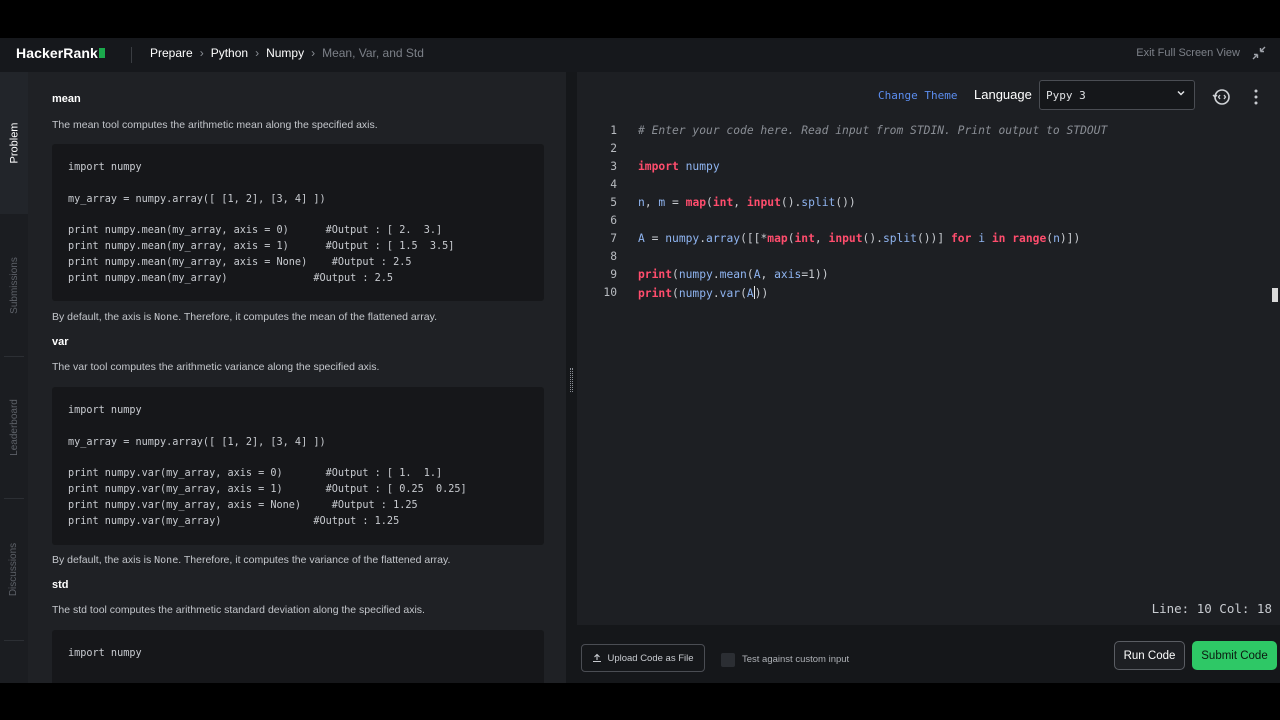 This screenshot has width=1280, height=720. What do you see at coordinates (14, 285) in the screenshot?
I see `tab-submissions: Submissions` at bounding box center [14, 285].